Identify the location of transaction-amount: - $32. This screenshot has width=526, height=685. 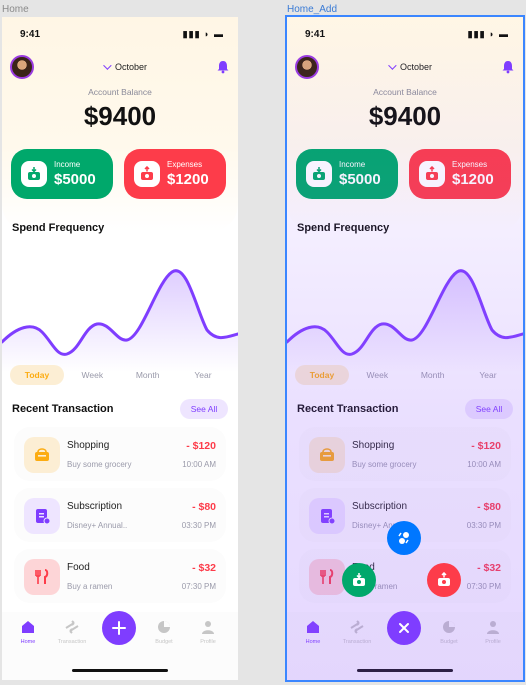
(489, 568).